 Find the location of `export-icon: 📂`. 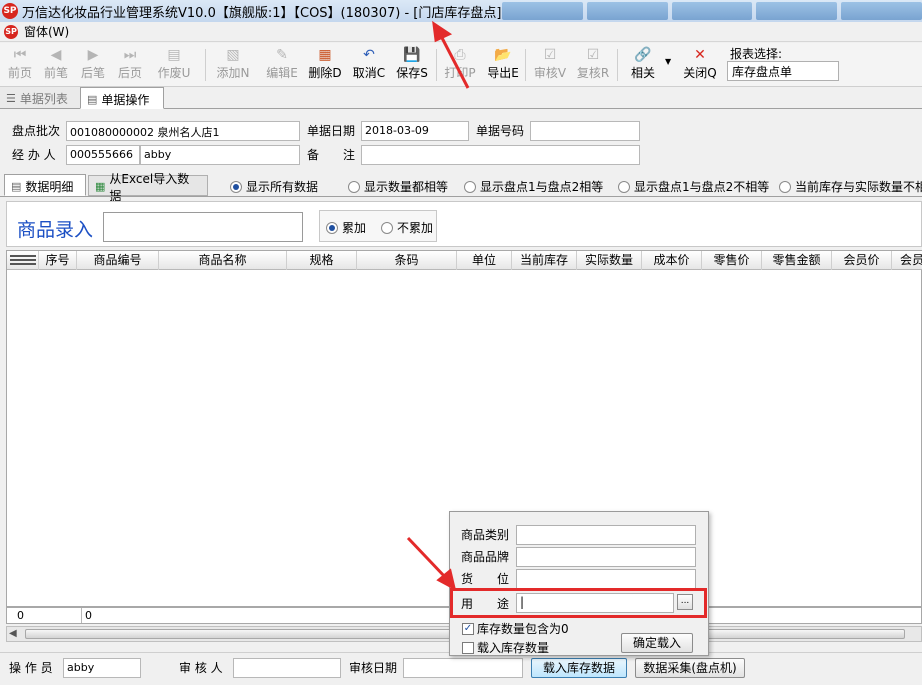

export-icon: 📂 is located at coordinates (503, 55).